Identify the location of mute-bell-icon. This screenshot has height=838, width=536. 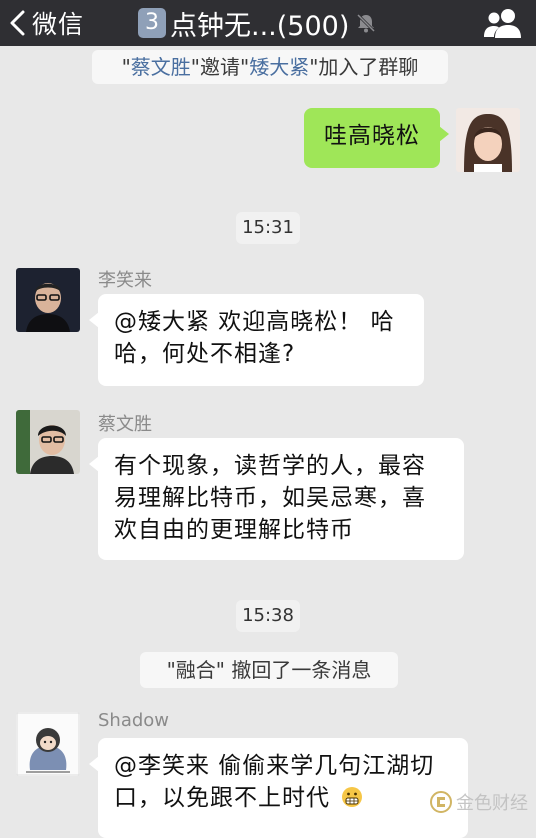
(366, 23).